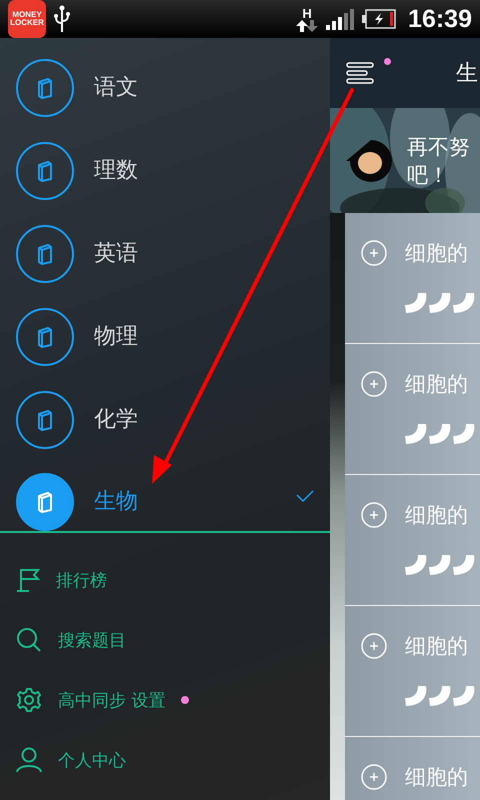 Image resolution: width=480 pixels, height=800 pixels. I want to click on menu-icon, so click(360, 73).